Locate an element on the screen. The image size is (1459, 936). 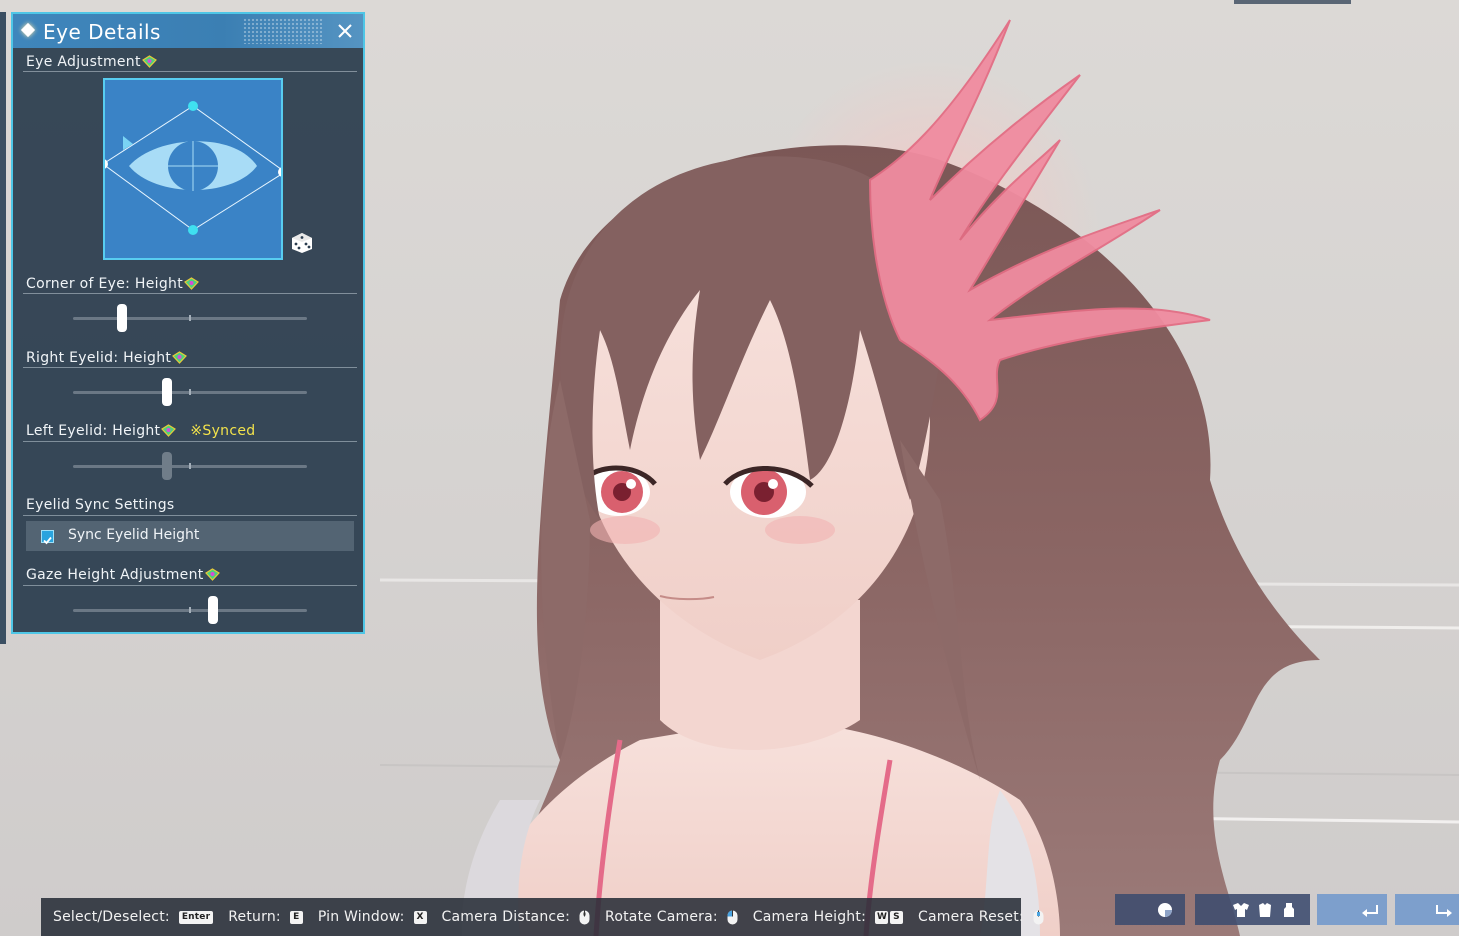
panel-header: Eye Details is located at coordinates (188, 31).